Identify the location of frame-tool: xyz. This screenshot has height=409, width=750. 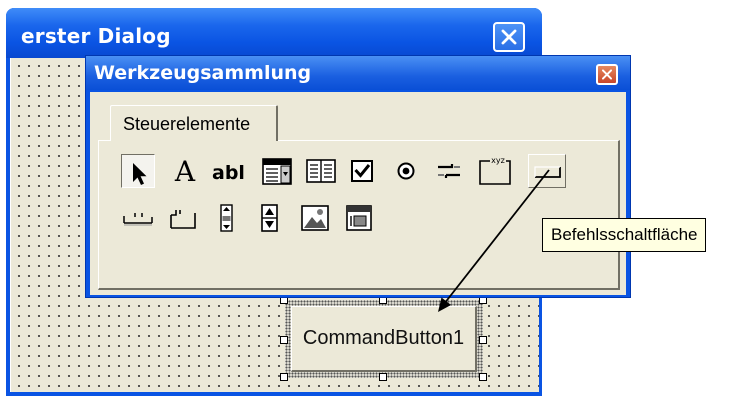
(496, 171).